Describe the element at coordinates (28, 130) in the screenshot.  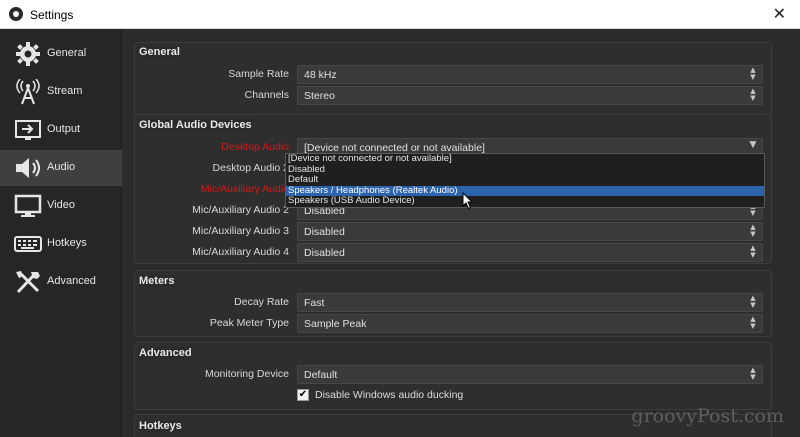
I see `output-monitor-icon` at that location.